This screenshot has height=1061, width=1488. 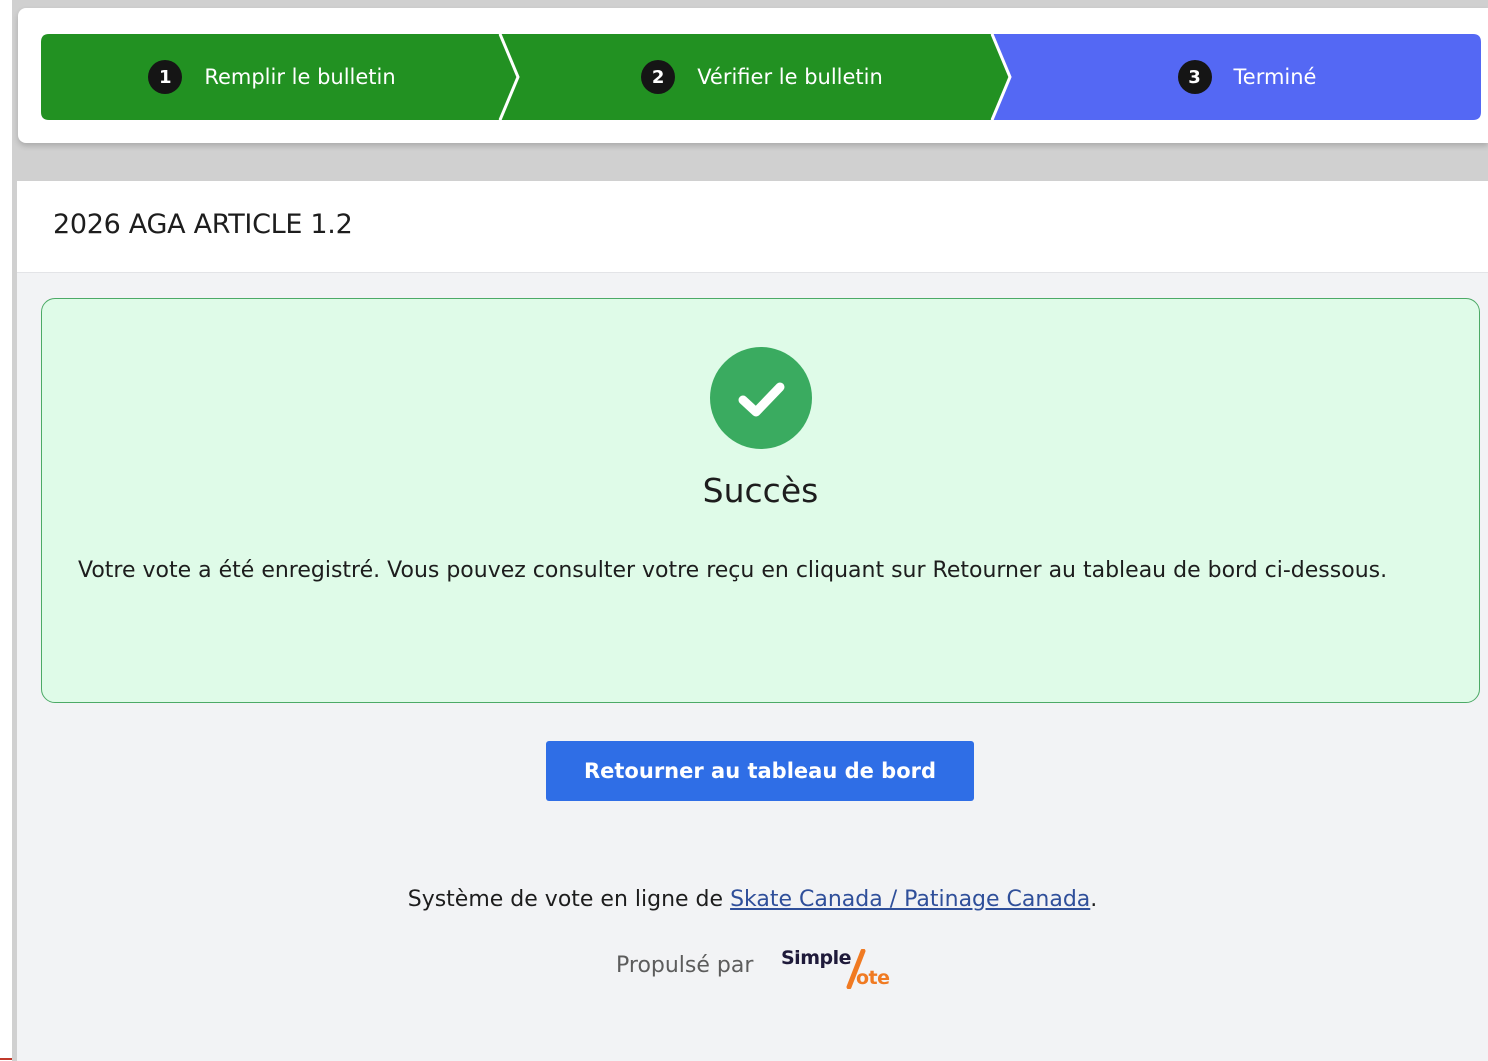 I want to click on step-number-1: 1, so click(x=165, y=77).